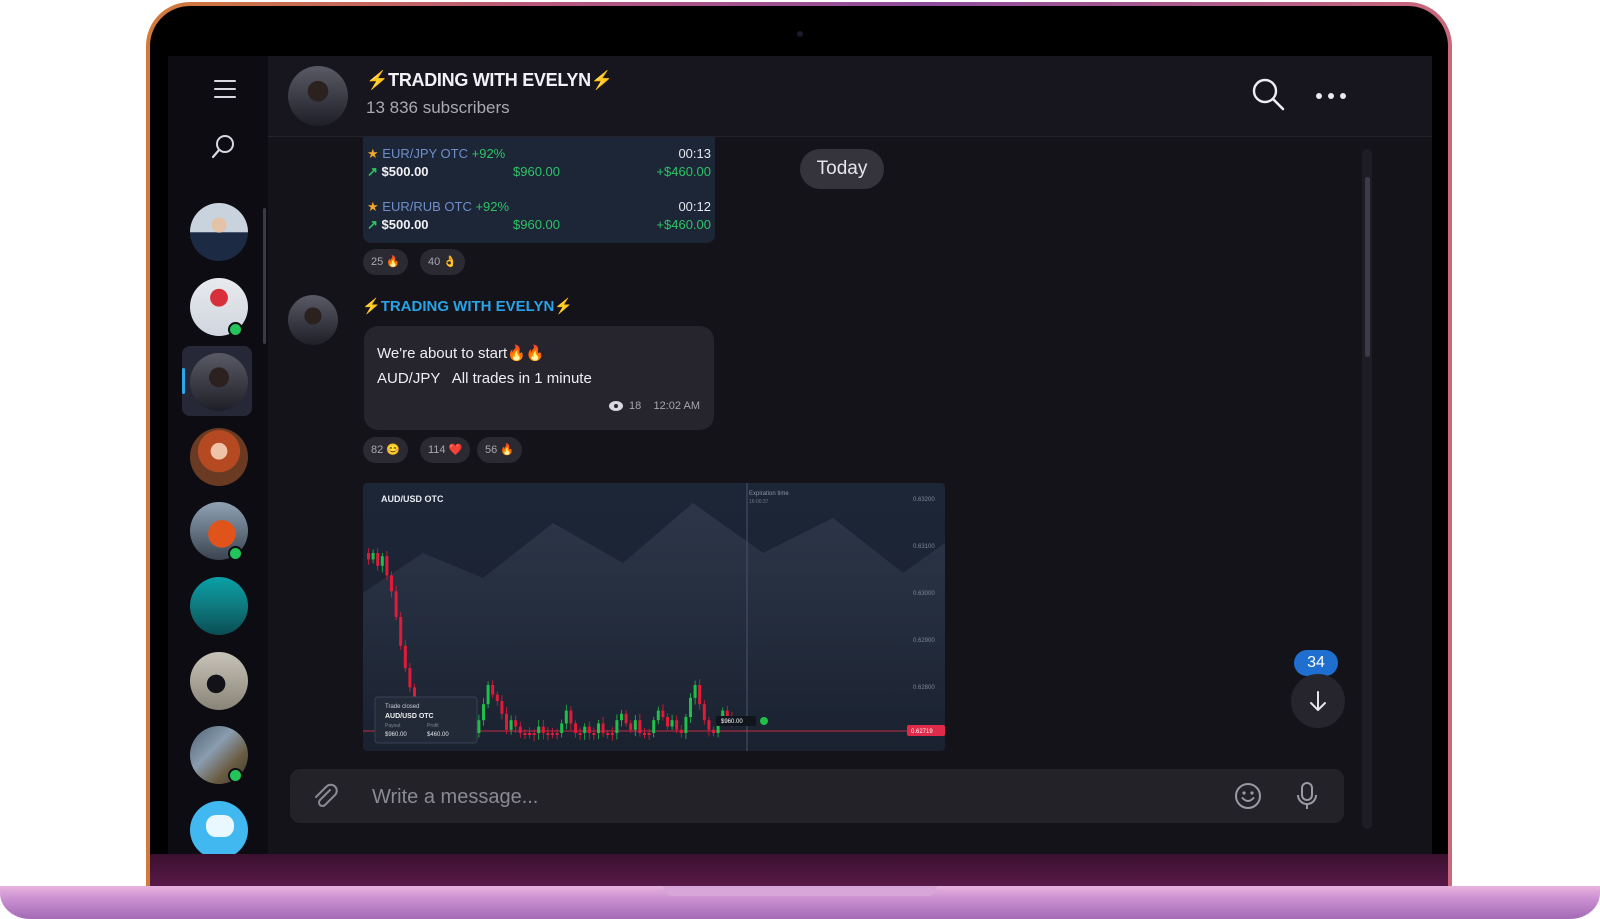  I want to click on emoji-icon, so click(1248, 796).